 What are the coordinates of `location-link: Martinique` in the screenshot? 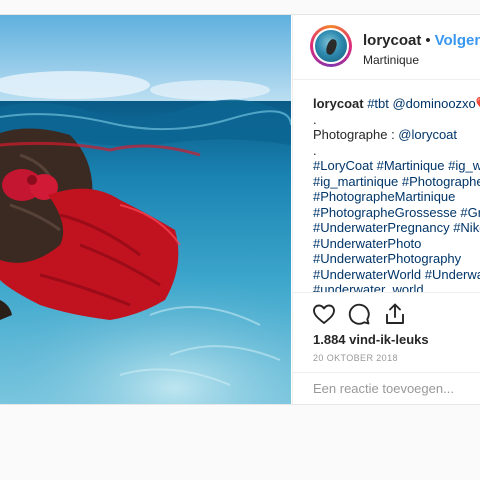 It's located at (391, 60).